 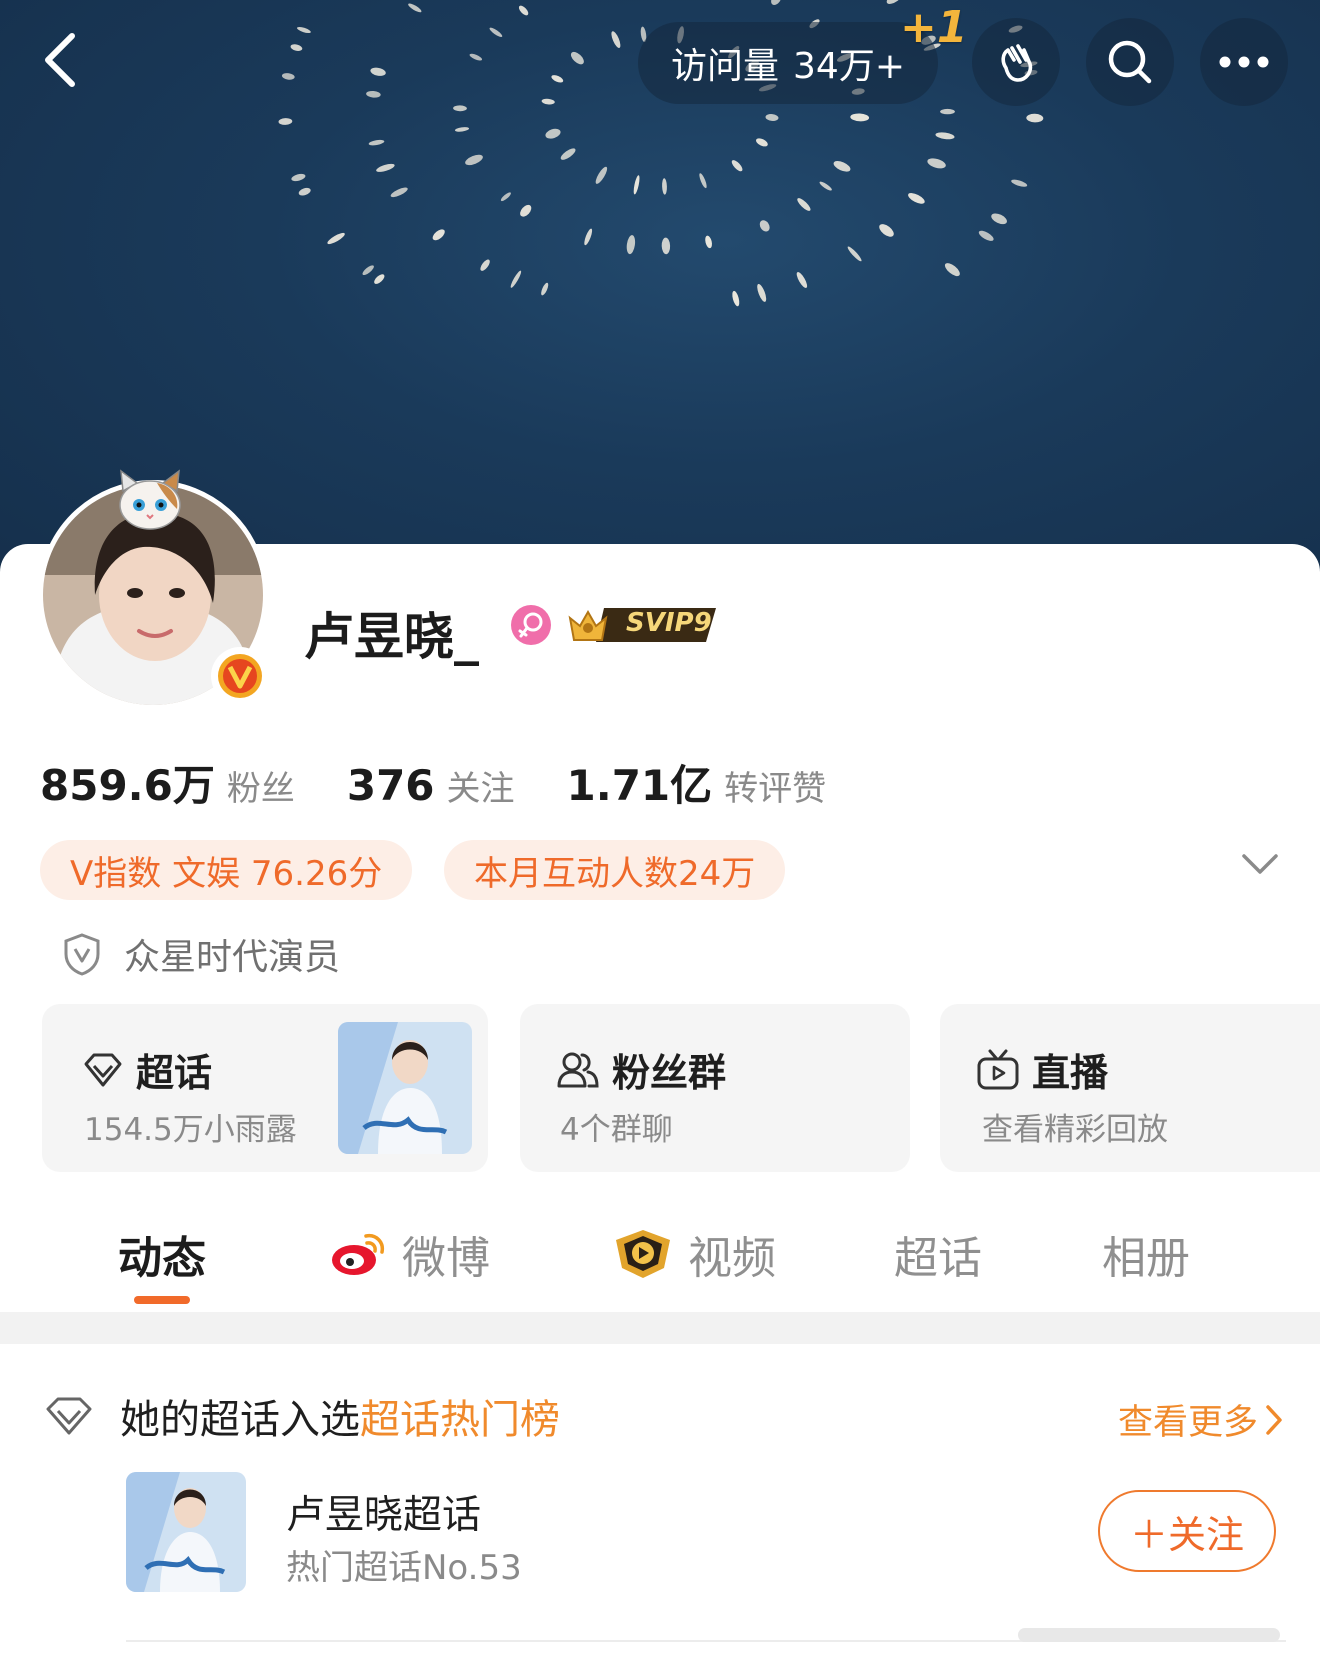 What do you see at coordinates (127, 785) in the screenshot?
I see `stat-value: 859.6万` at bounding box center [127, 785].